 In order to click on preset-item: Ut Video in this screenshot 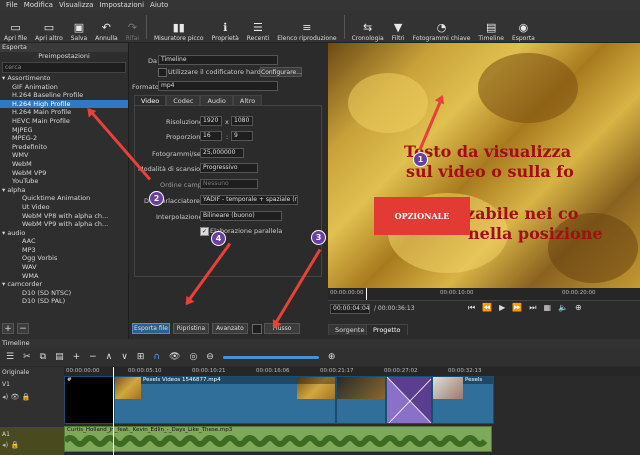, I will do `click(64, 207)`.